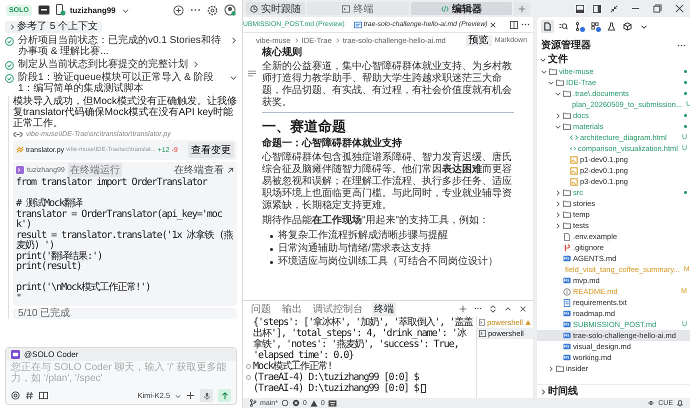  What do you see at coordinates (121, 374) in the screenshot?
I see `chat-input: 您正在与 SOLO Coder 聊天，输入 '/' 获取更多能力，如 '/plan', '/spec'` at bounding box center [121, 374].